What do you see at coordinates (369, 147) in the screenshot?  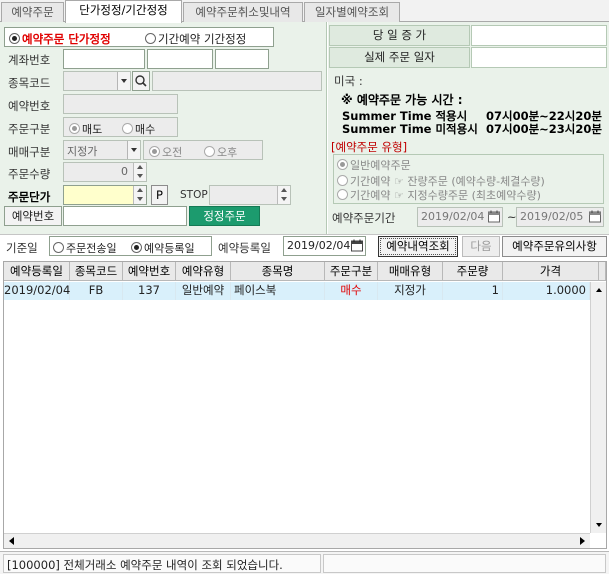 I see `resv-type-title: [예약주문 유형]` at bounding box center [369, 147].